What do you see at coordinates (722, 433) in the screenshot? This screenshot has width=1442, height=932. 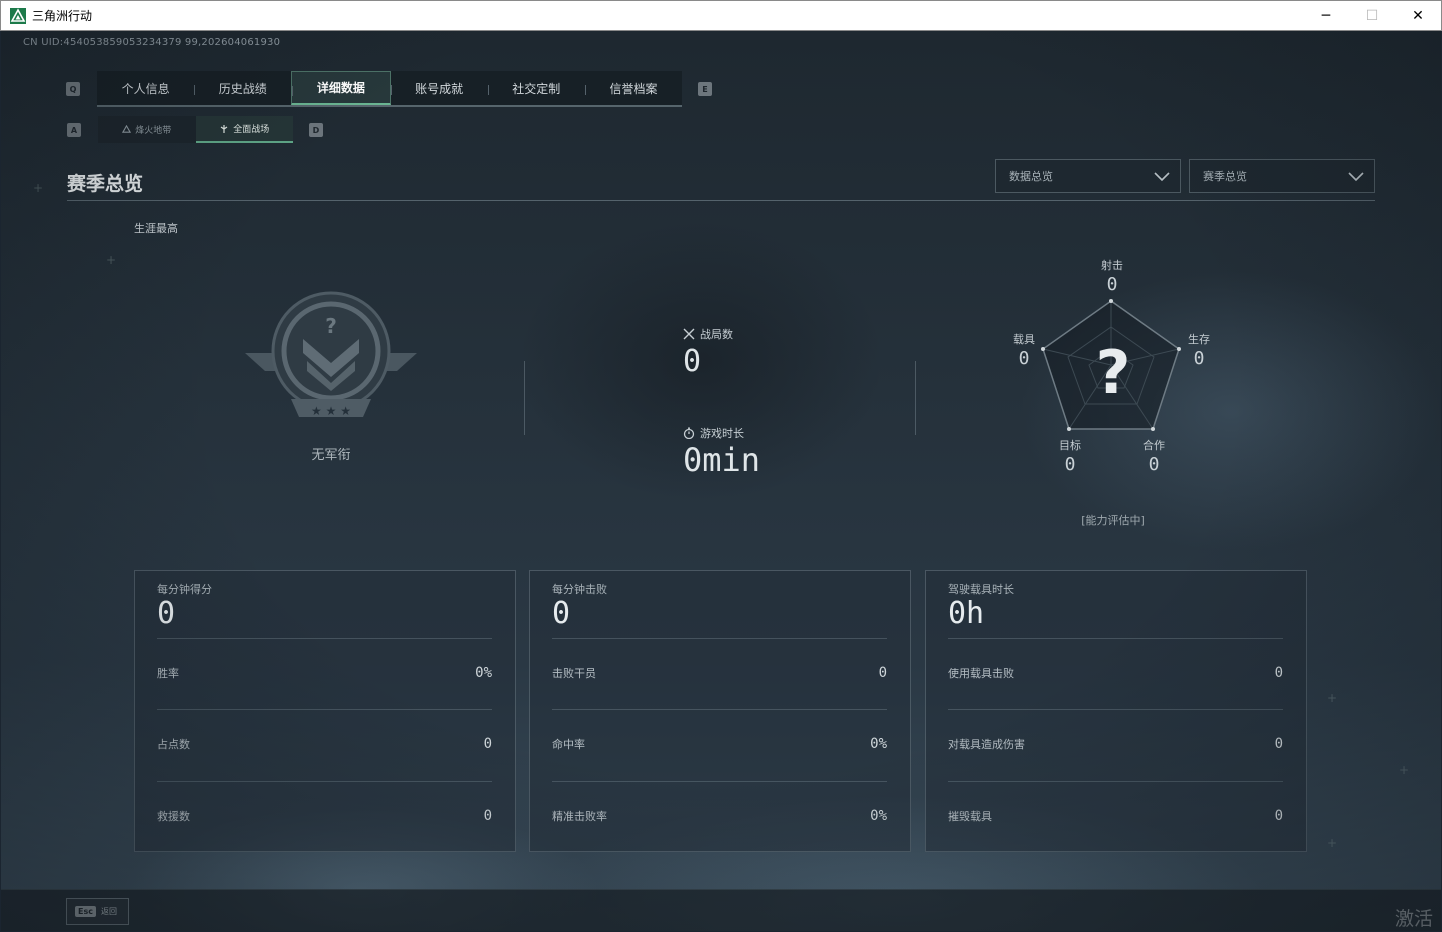 I see `playtime-label: 游戏时长` at bounding box center [722, 433].